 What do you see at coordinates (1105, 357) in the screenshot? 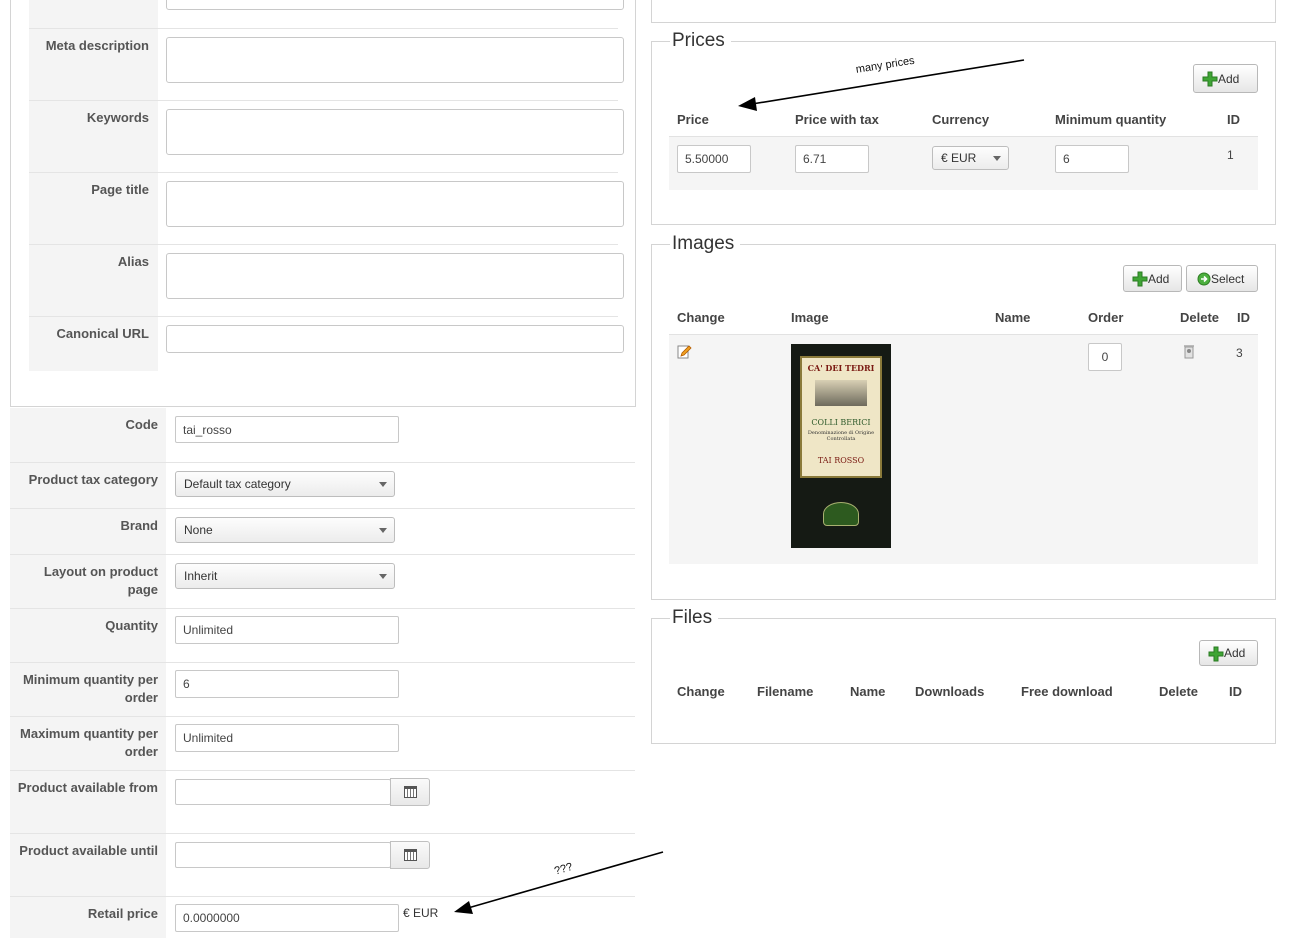
I see `image-order-input: 0` at bounding box center [1105, 357].